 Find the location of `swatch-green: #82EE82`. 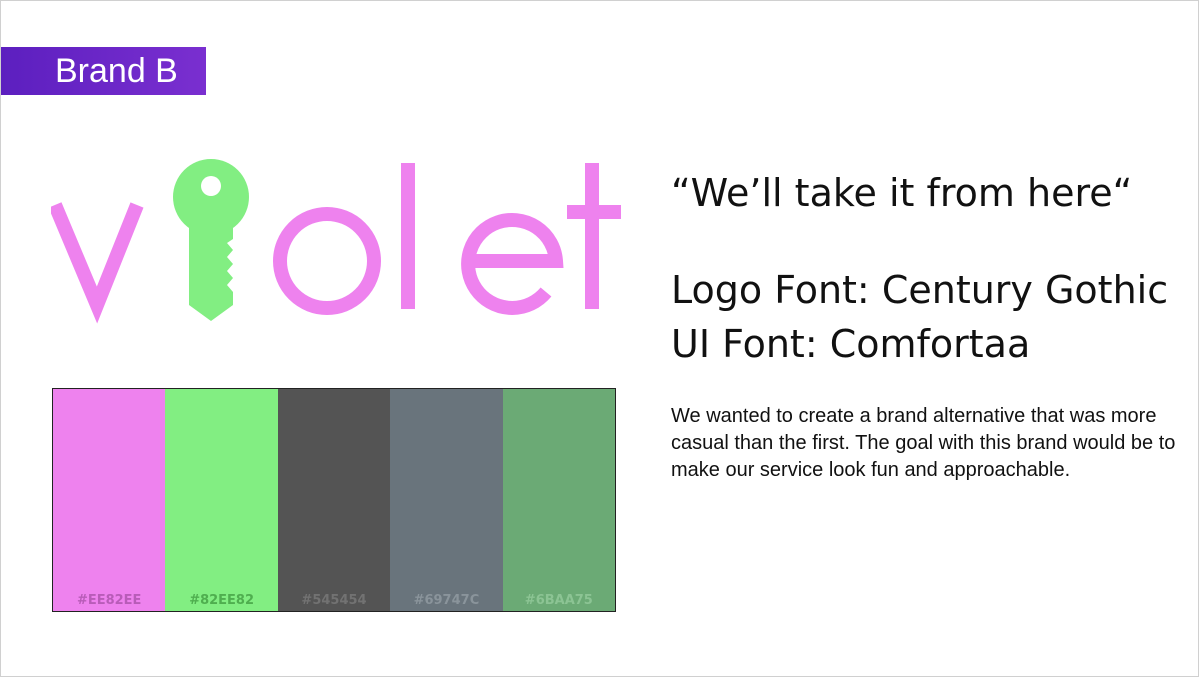

swatch-green: #82EE82 is located at coordinates (221, 500).